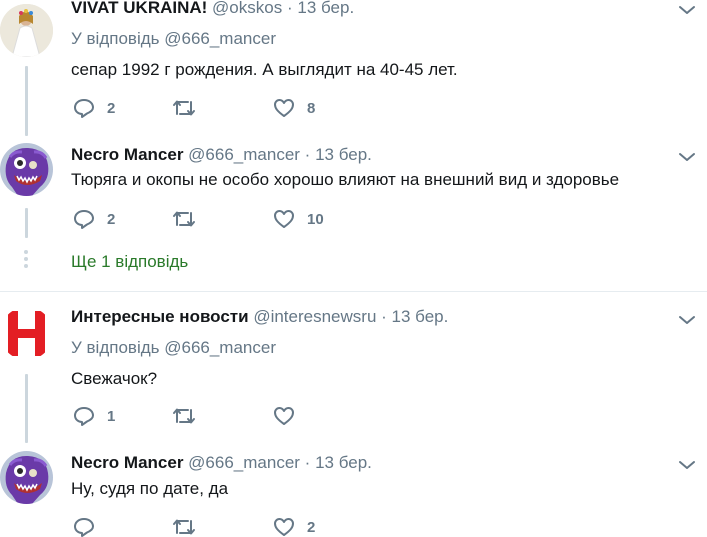  Describe the element at coordinates (139, 8) in the screenshot. I see `author-name: VIVAT UKRAINA!` at that location.